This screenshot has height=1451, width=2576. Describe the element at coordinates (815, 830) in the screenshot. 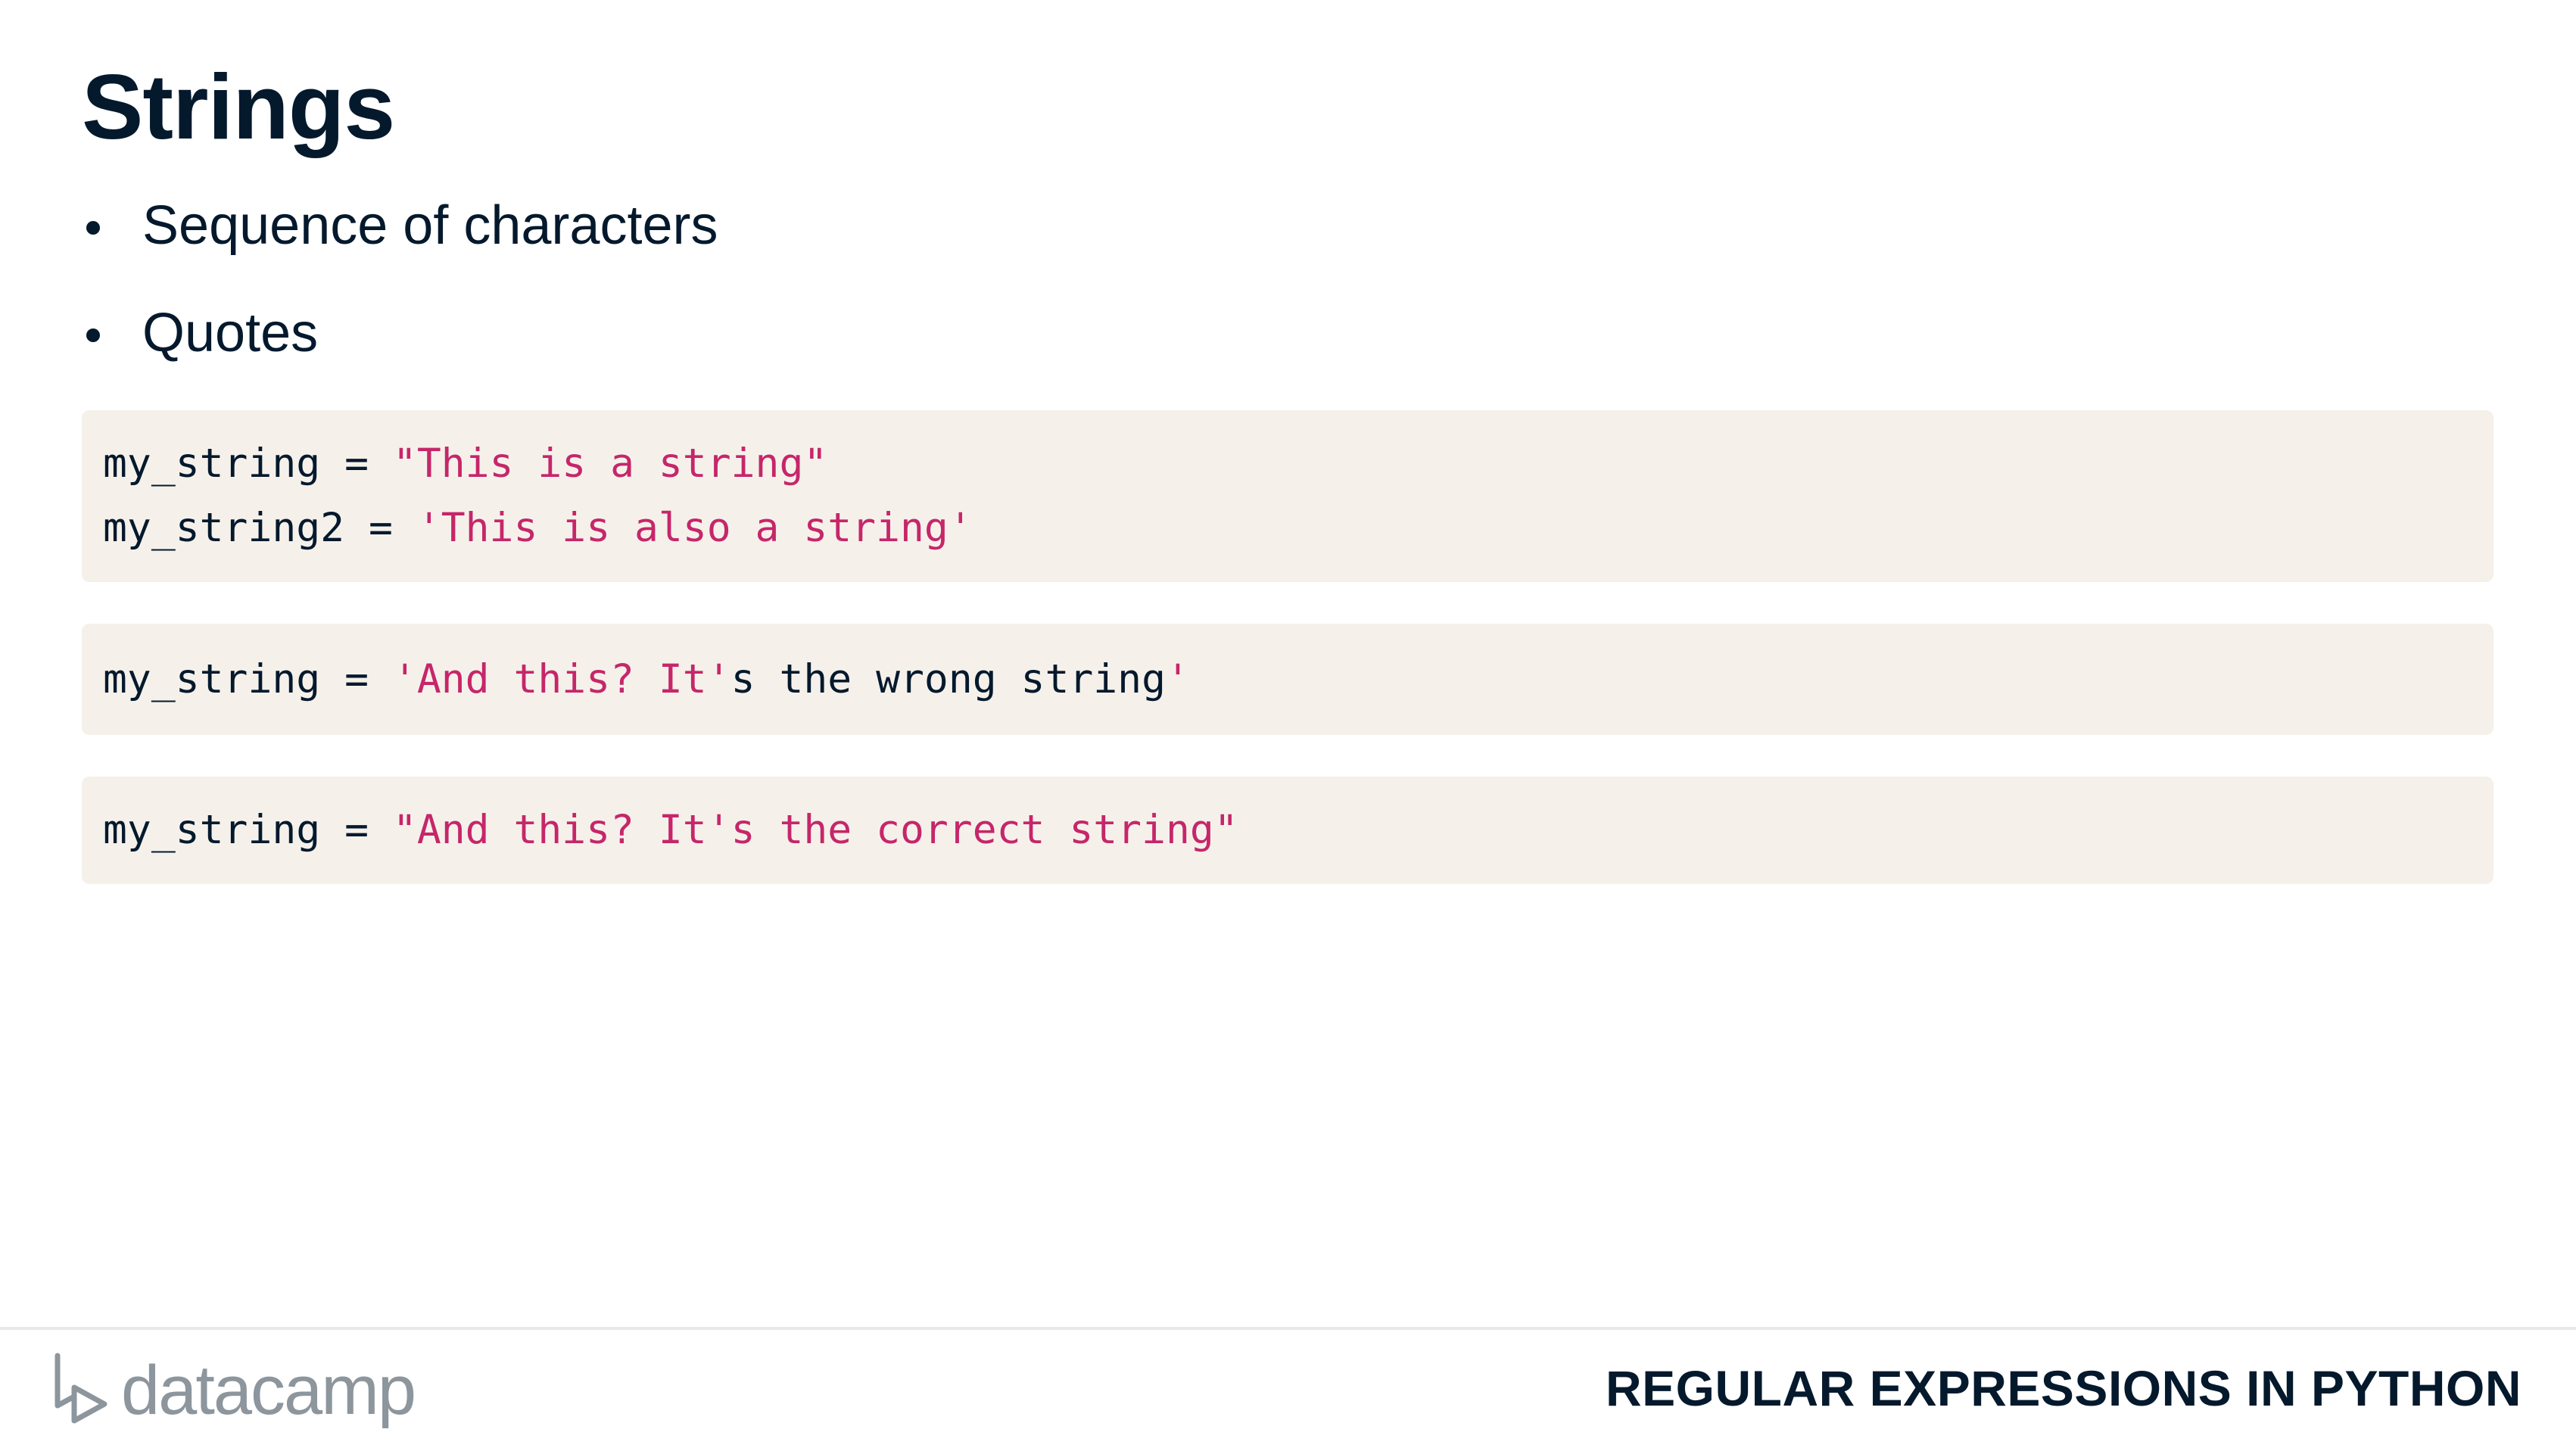

I see `code-string-literal: "And this? It's the correct string"` at that location.